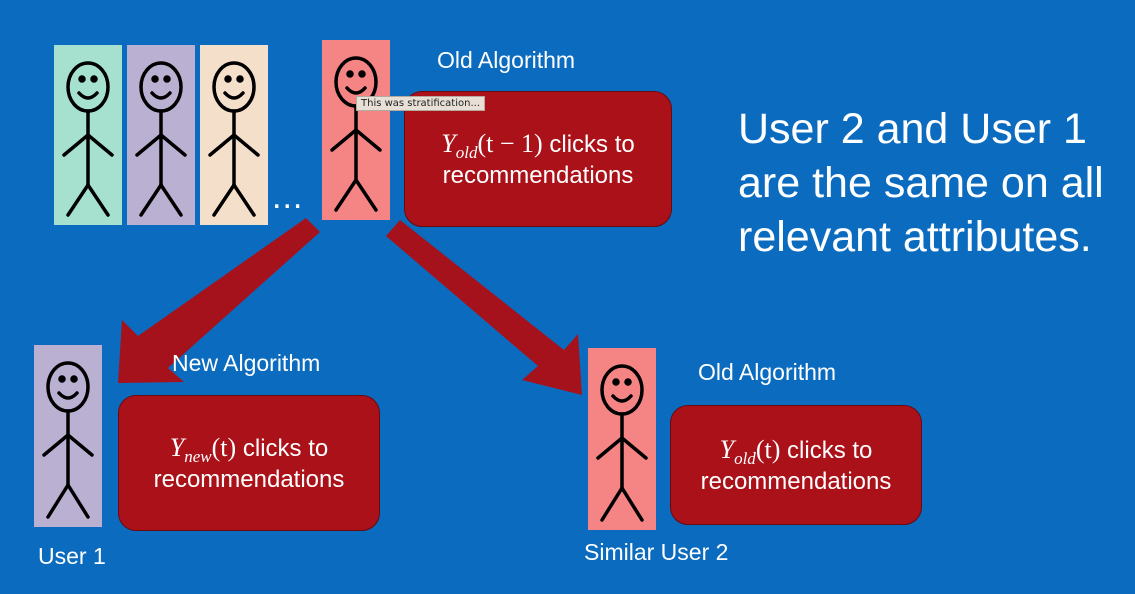  I want to click on box-line-1: Yold(t − 1) clicks to, so click(538, 145).